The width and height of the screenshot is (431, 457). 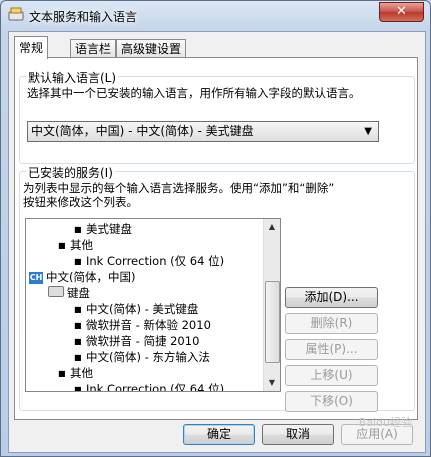 I want to click on scrollbar-thumb, so click(x=272, y=322).